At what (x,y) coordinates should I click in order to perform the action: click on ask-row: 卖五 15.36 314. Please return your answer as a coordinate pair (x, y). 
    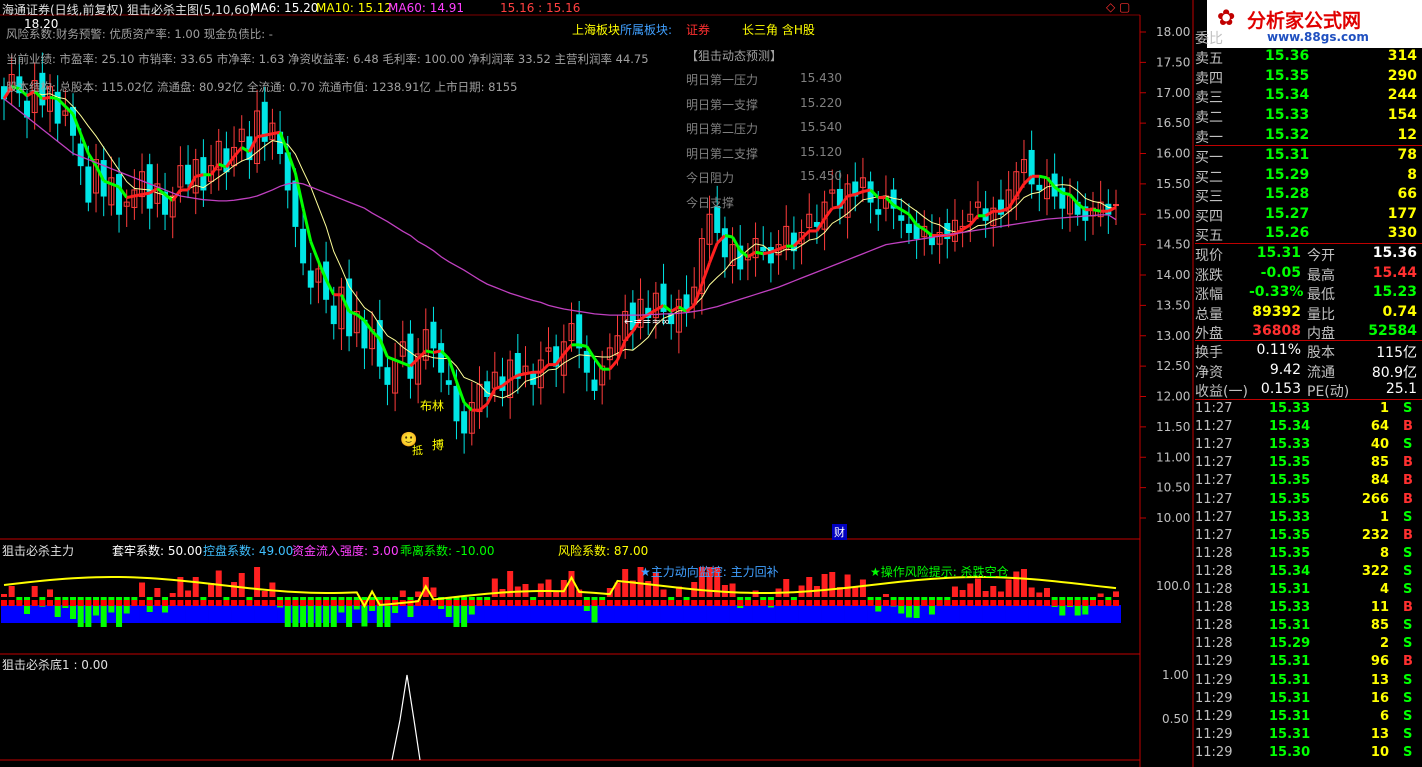
    Looking at the image, I should click on (1308, 57).